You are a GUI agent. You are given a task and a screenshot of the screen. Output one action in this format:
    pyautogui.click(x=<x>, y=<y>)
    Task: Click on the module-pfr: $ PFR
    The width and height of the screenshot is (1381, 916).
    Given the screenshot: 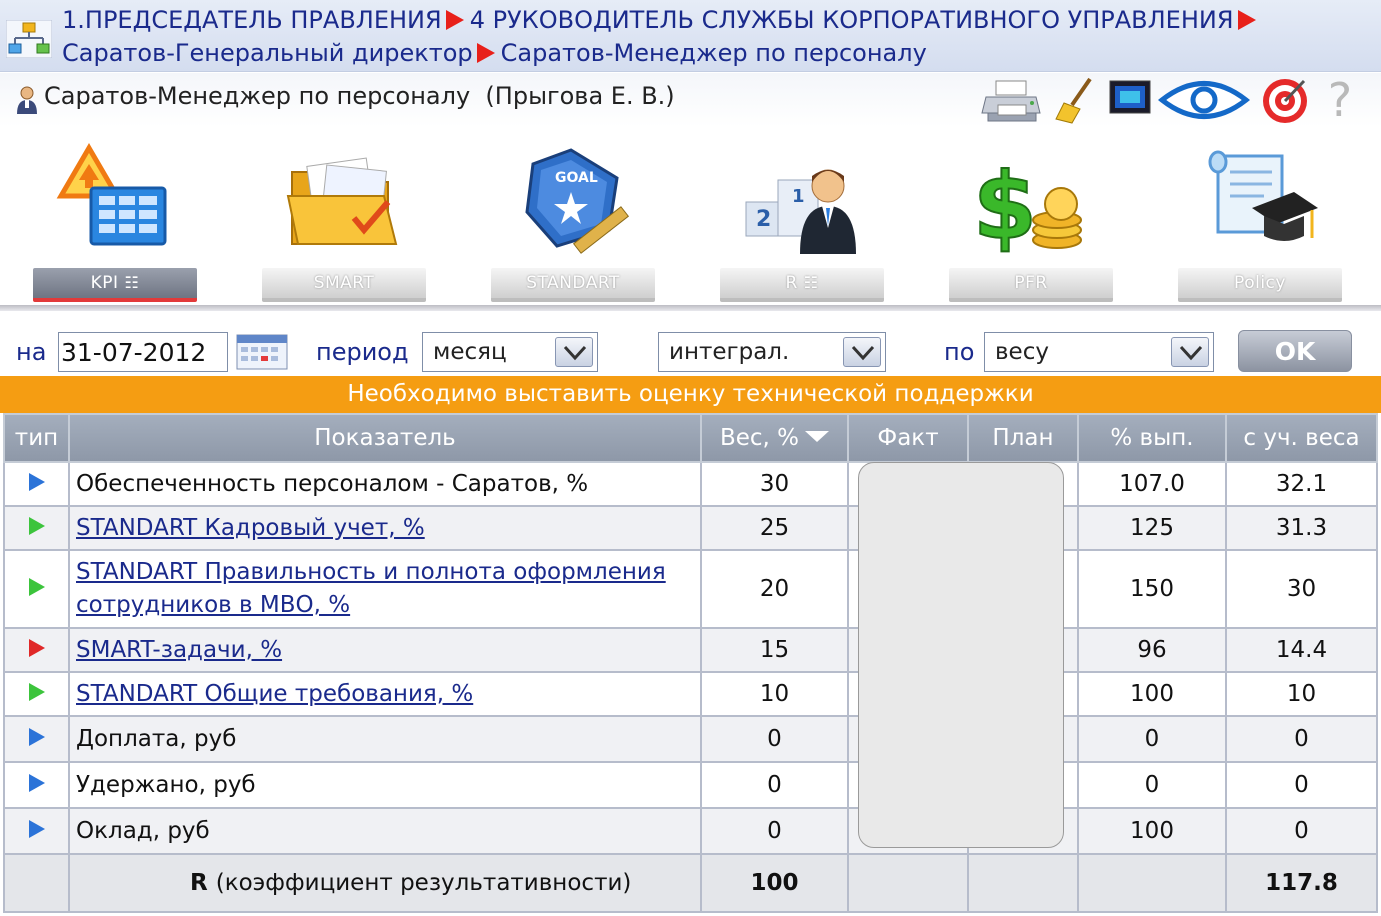 What is the action you would take?
    pyautogui.click(x=1031, y=223)
    